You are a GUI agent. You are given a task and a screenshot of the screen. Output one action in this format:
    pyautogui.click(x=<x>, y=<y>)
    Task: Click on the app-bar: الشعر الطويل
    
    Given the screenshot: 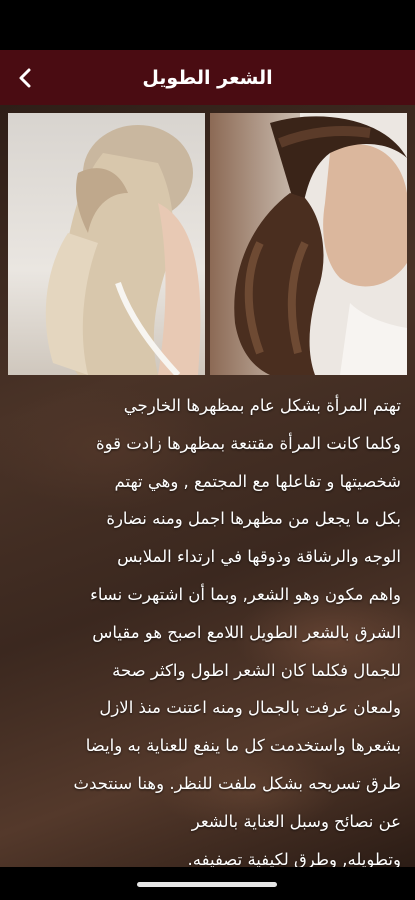 What is the action you would take?
    pyautogui.click(x=207, y=77)
    